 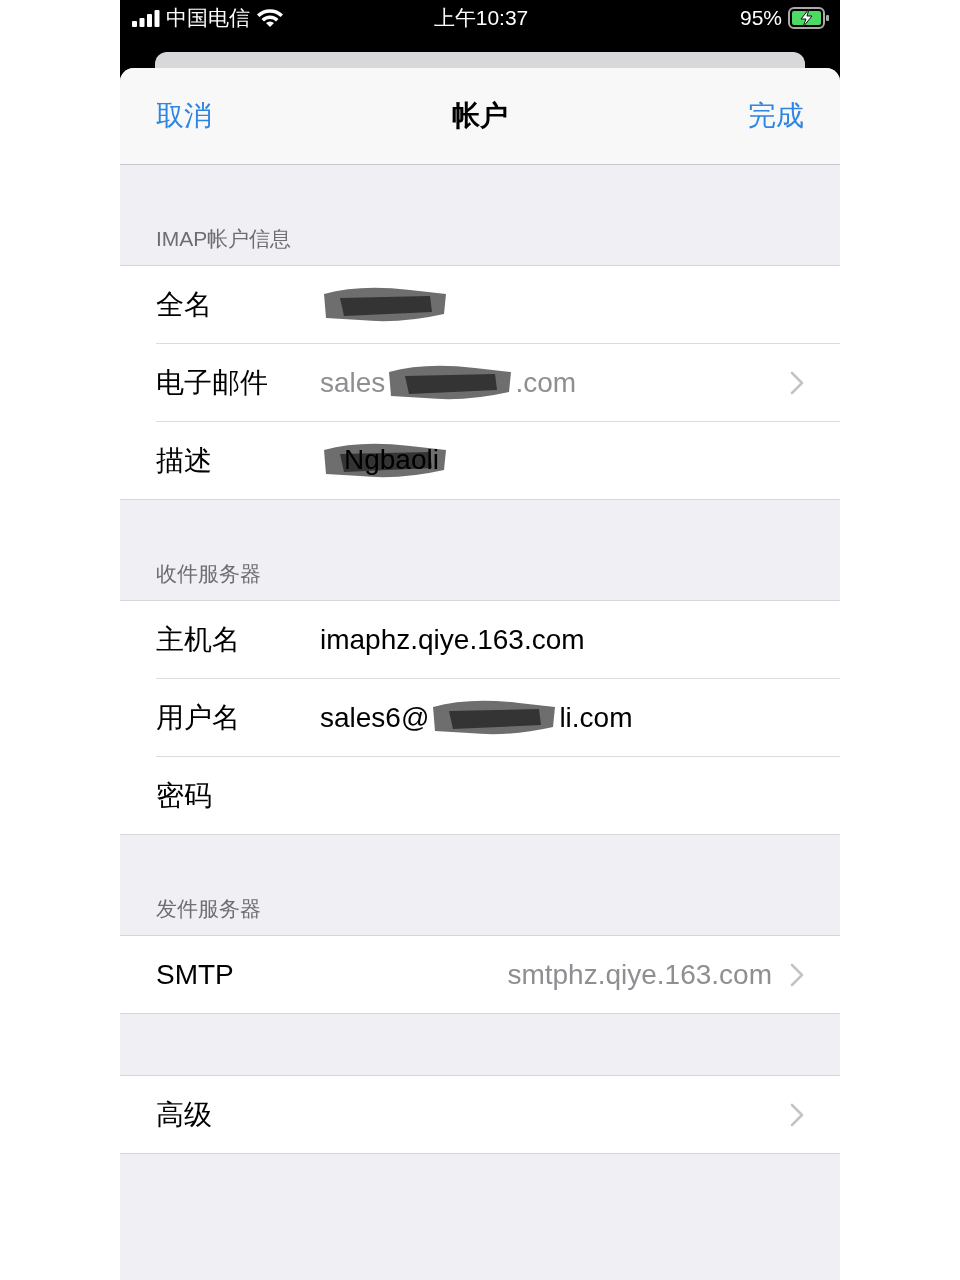 I want to click on section-header: IMAP帐户信息, so click(x=224, y=239).